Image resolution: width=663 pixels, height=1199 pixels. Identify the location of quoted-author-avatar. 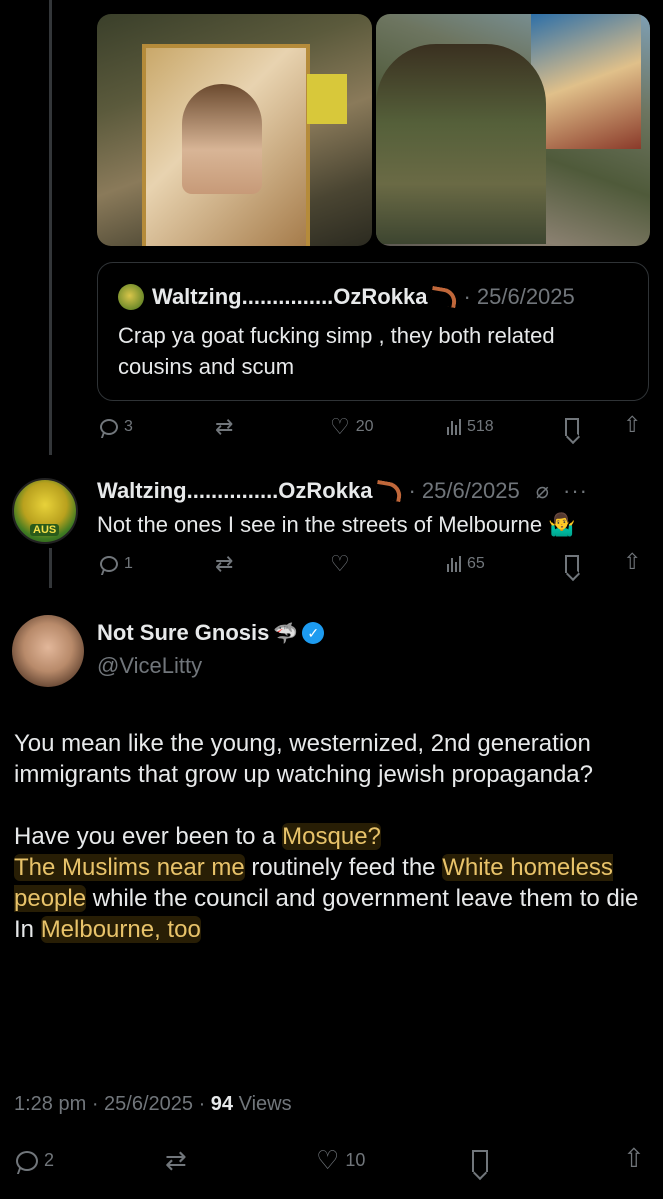
(131, 297).